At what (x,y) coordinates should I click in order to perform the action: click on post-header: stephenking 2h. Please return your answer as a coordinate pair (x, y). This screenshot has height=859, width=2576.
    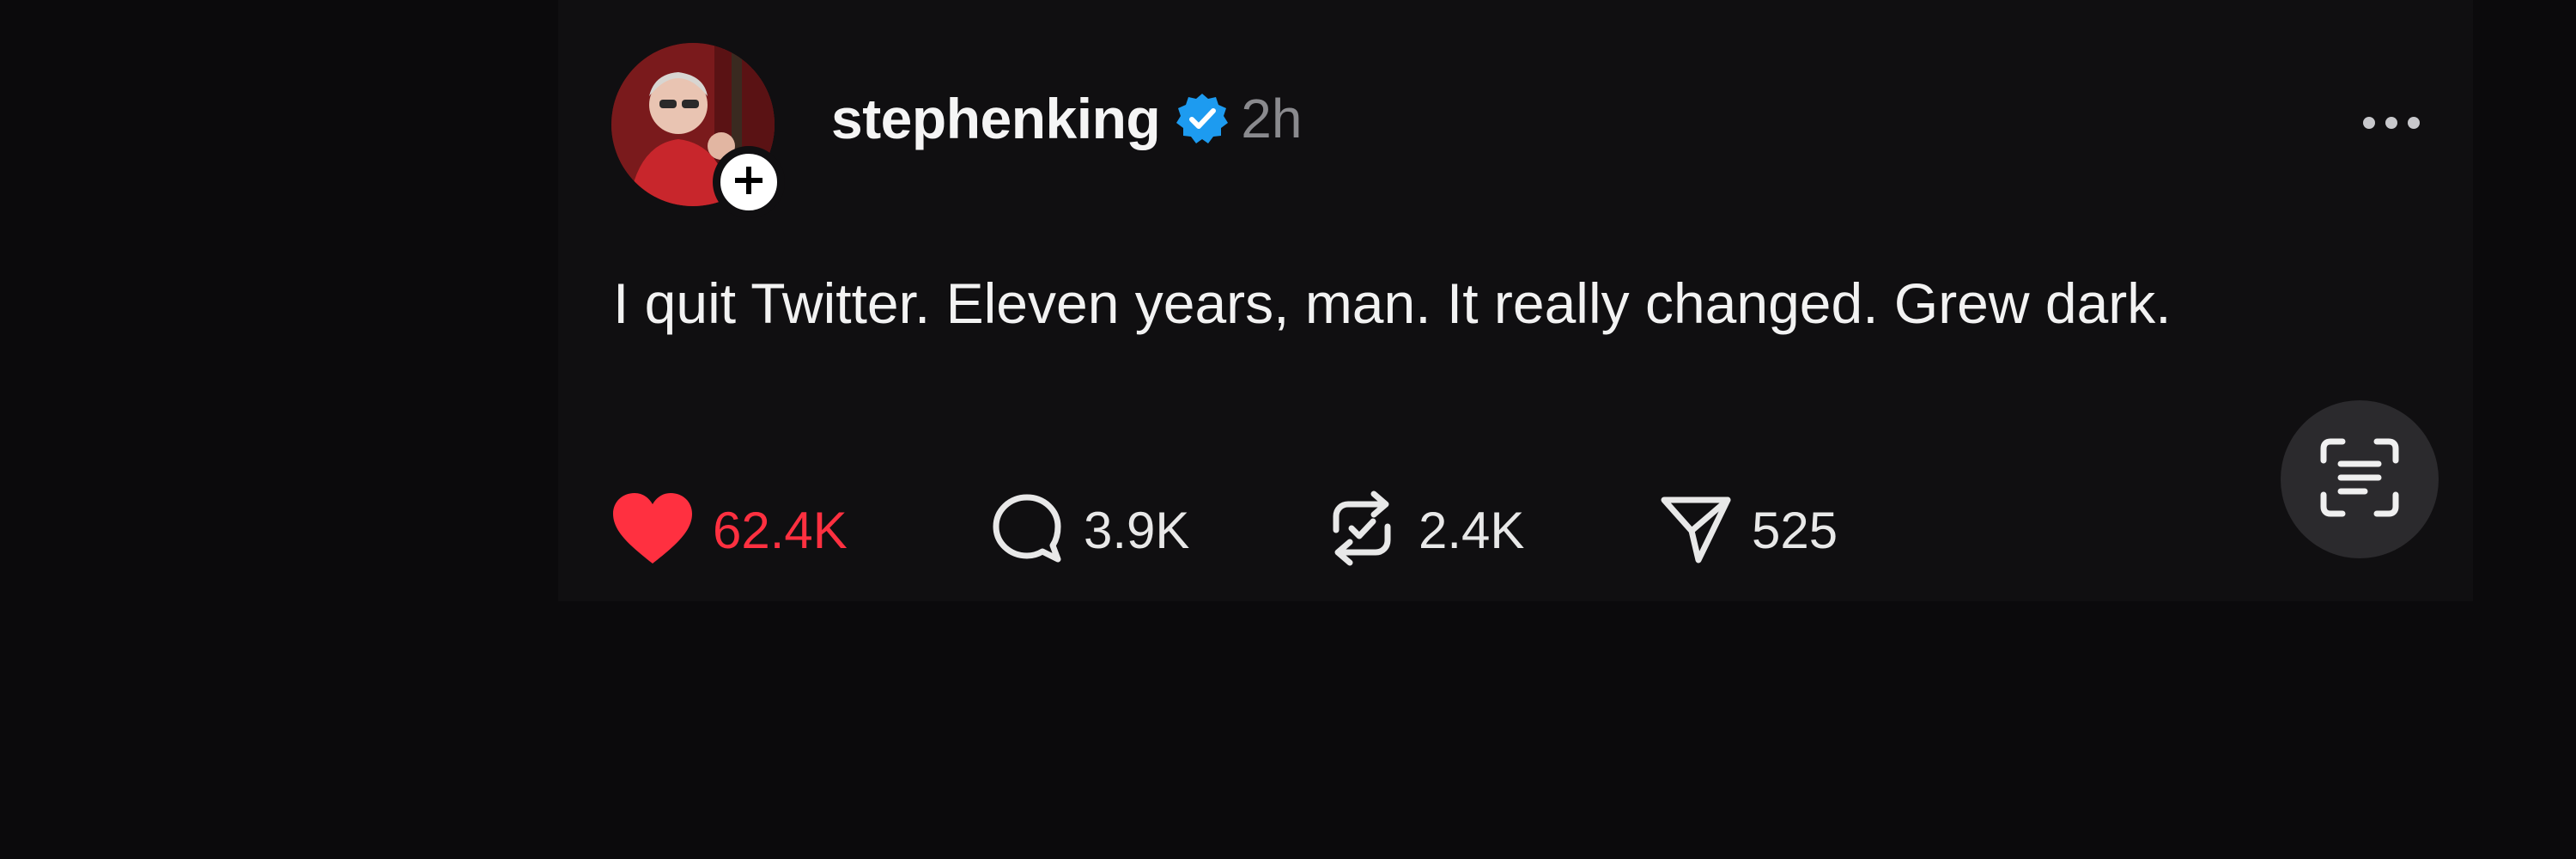
    Looking at the image, I should click on (1067, 119).